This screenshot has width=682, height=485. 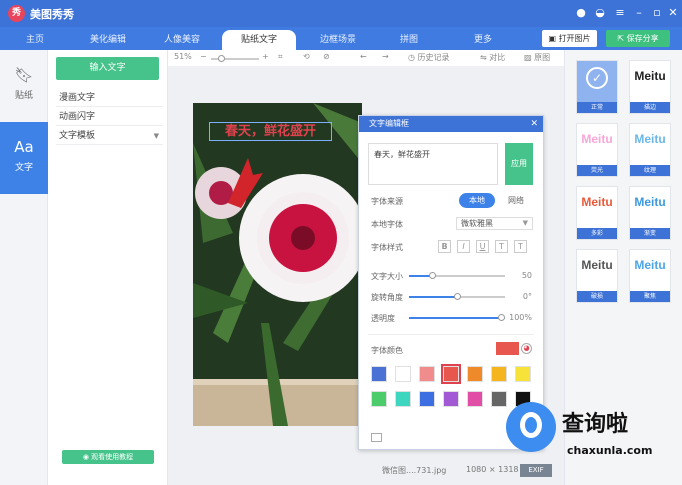 What do you see at coordinates (35, 40) in the screenshot?
I see `tab-home: 主页` at bounding box center [35, 40].